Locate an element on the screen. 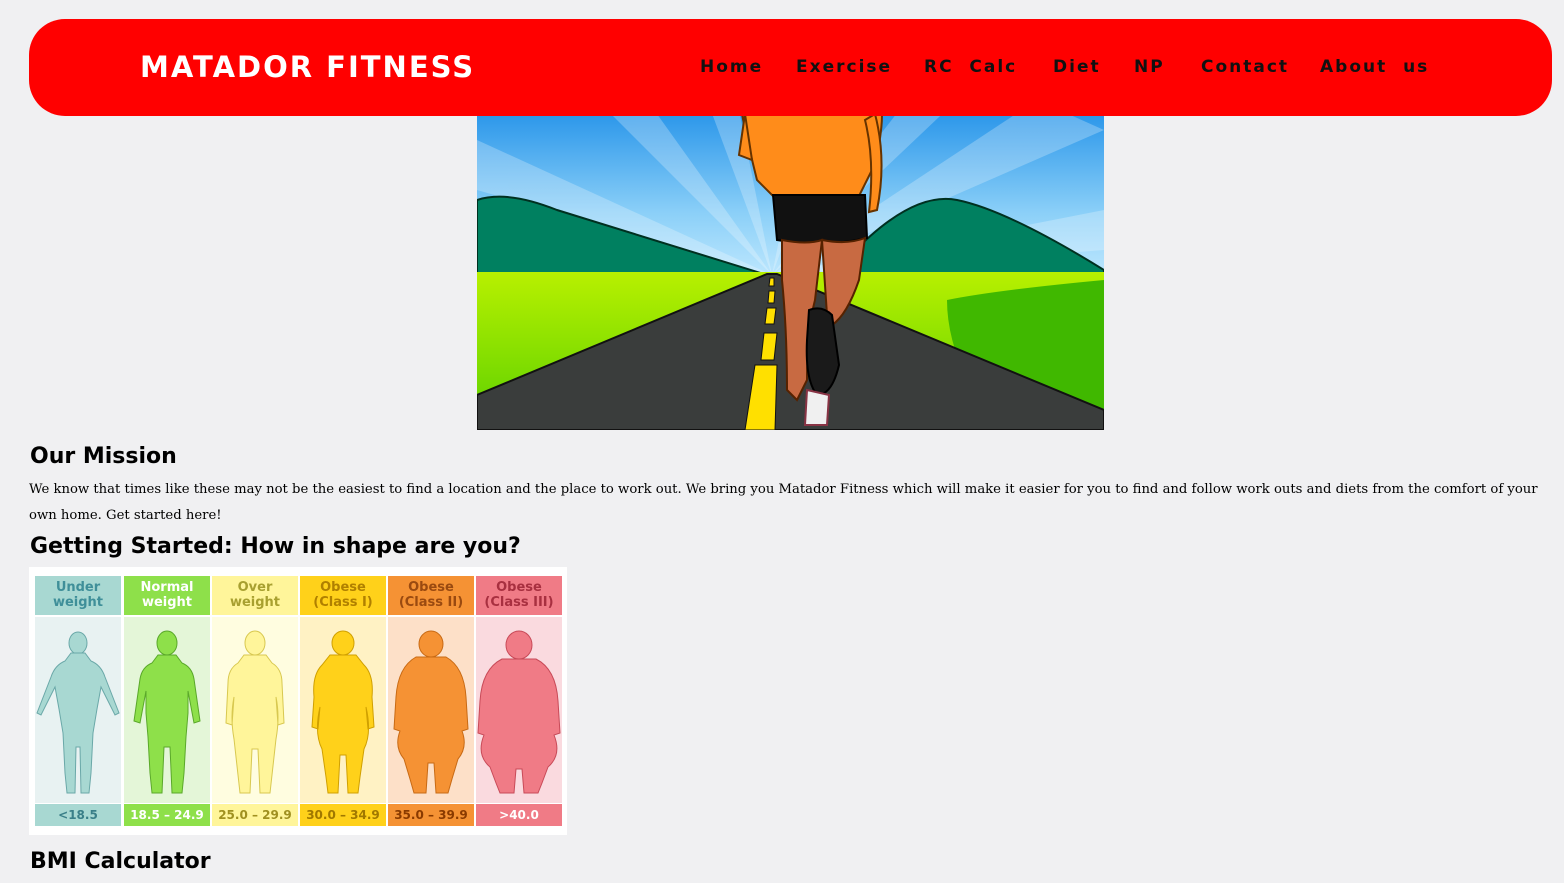 This screenshot has height=883, width=1564. bmi-column-obese-class-3: Obese (Class III) >40.0 is located at coordinates (519, 701).